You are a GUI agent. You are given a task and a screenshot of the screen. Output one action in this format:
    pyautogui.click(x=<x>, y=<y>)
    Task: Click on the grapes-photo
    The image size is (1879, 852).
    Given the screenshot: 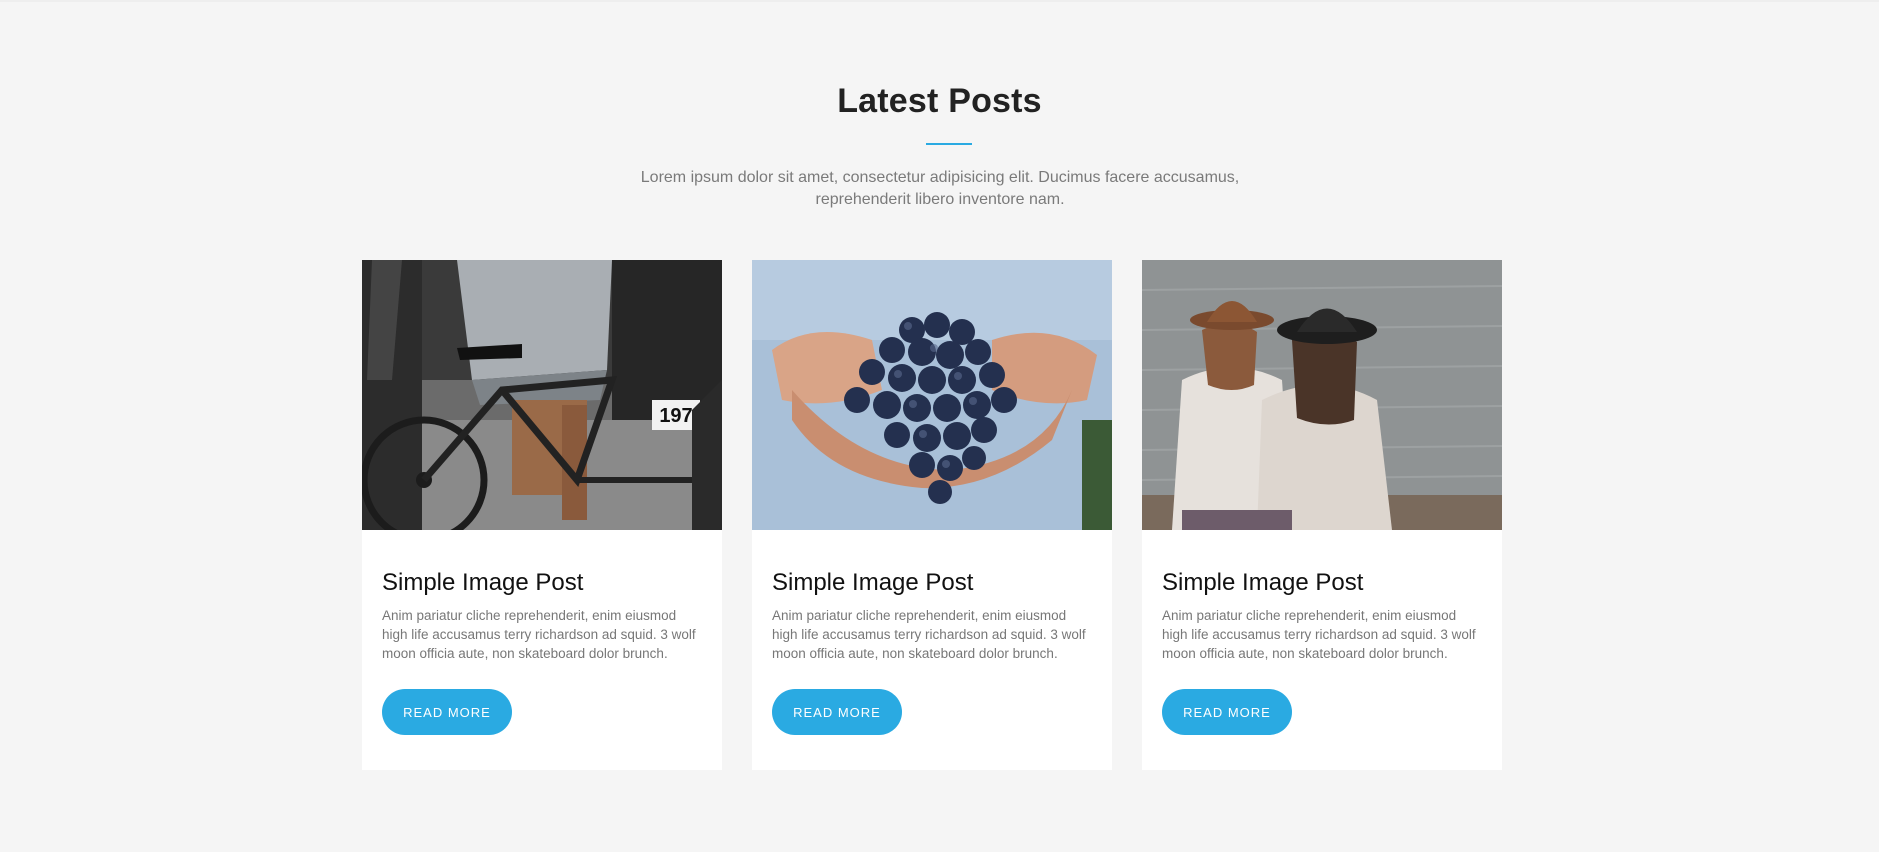 What is the action you would take?
    pyautogui.click(x=932, y=395)
    